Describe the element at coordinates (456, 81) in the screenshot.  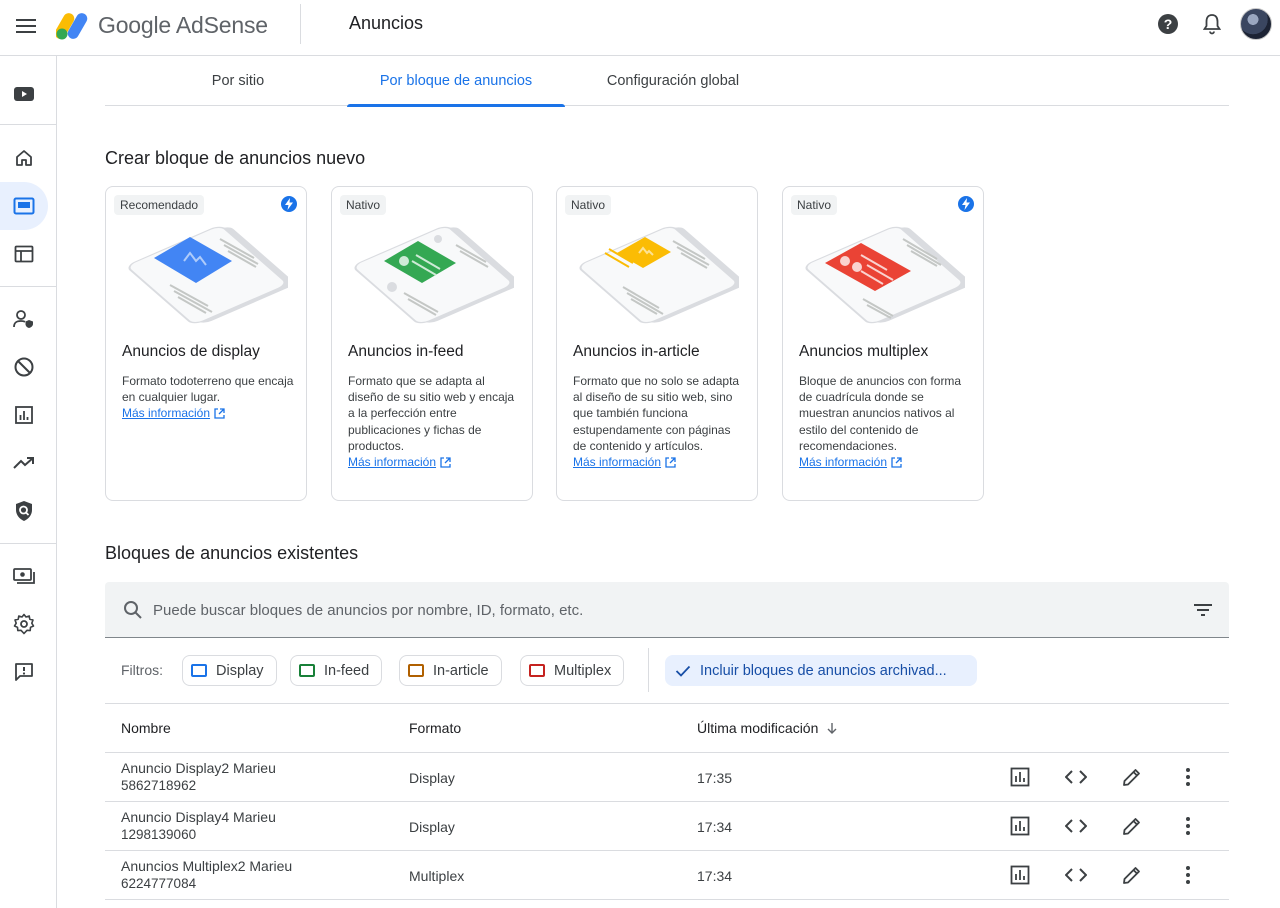
I see `tab-por-bloque-de-anuncios: Por bloque de anuncios` at that location.